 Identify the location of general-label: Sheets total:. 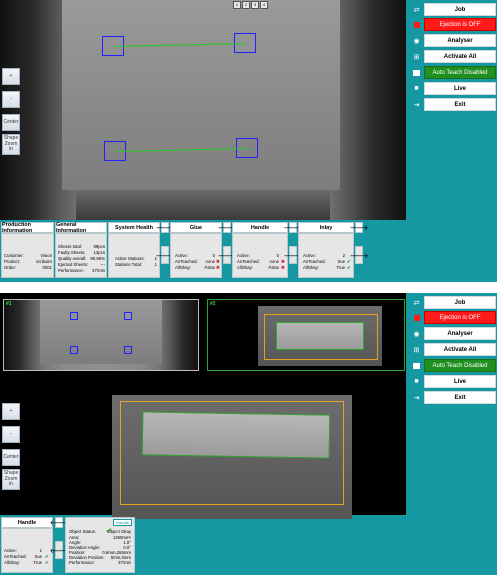
(70, 246).